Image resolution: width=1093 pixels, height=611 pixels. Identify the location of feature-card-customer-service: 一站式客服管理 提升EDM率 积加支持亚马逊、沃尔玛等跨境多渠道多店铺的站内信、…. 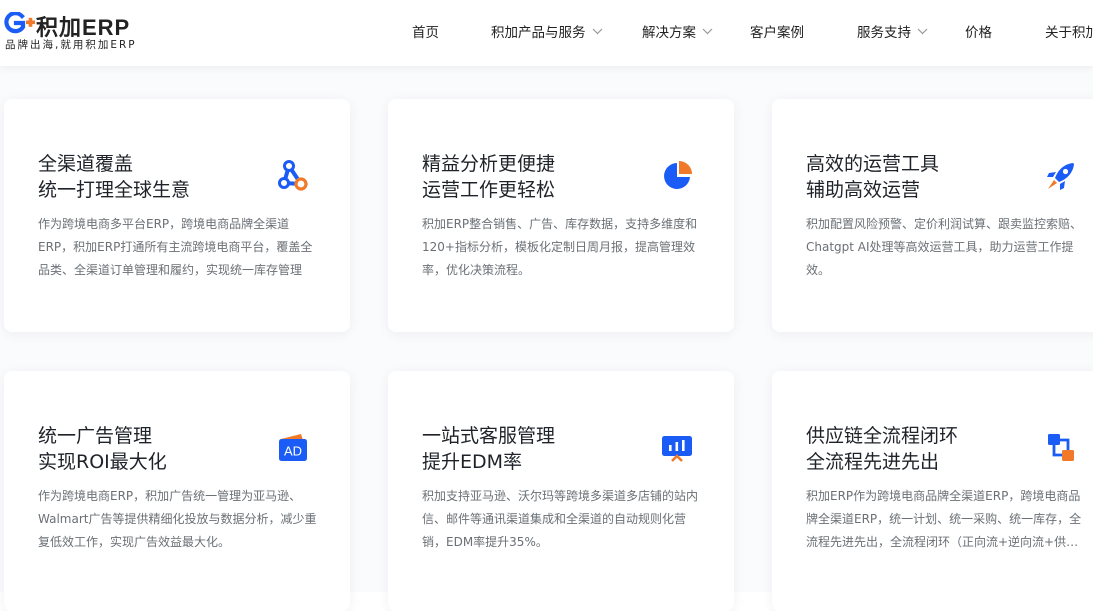
(561, 491).